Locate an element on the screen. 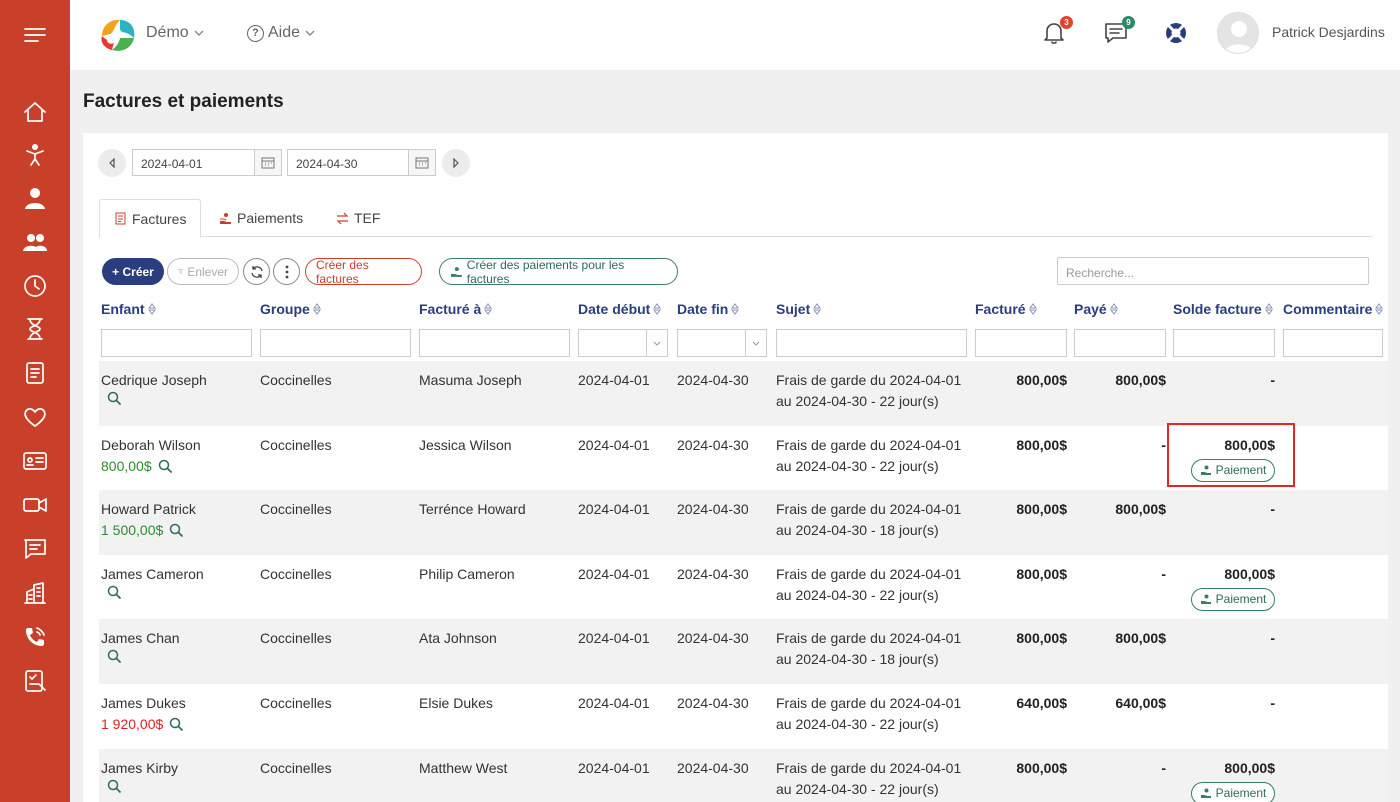  child-name: James Cameron is located at coordinates (152, 574).